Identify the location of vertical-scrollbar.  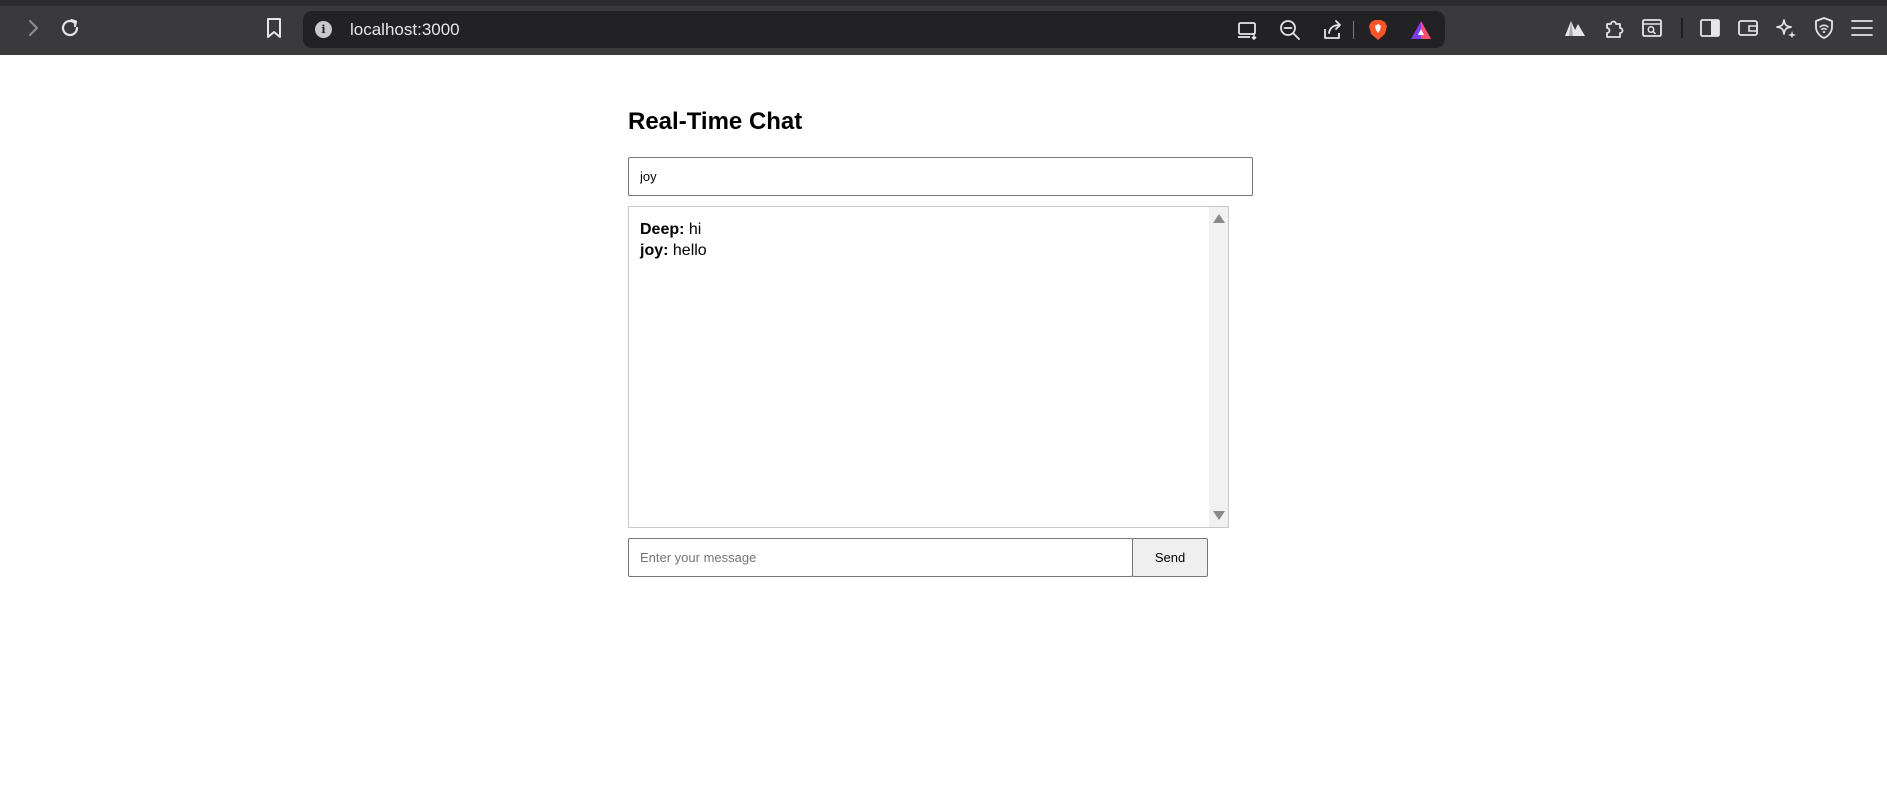
(1218, 367).